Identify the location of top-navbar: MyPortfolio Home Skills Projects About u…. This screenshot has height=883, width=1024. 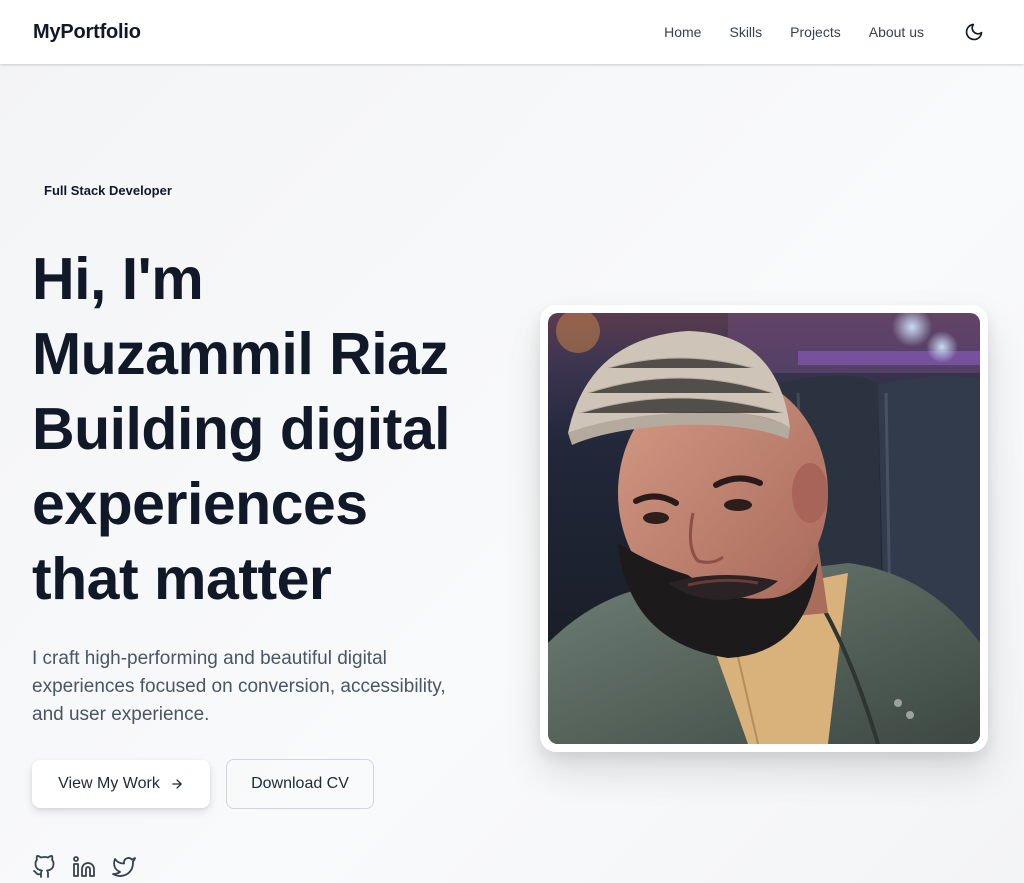
(512, 32).